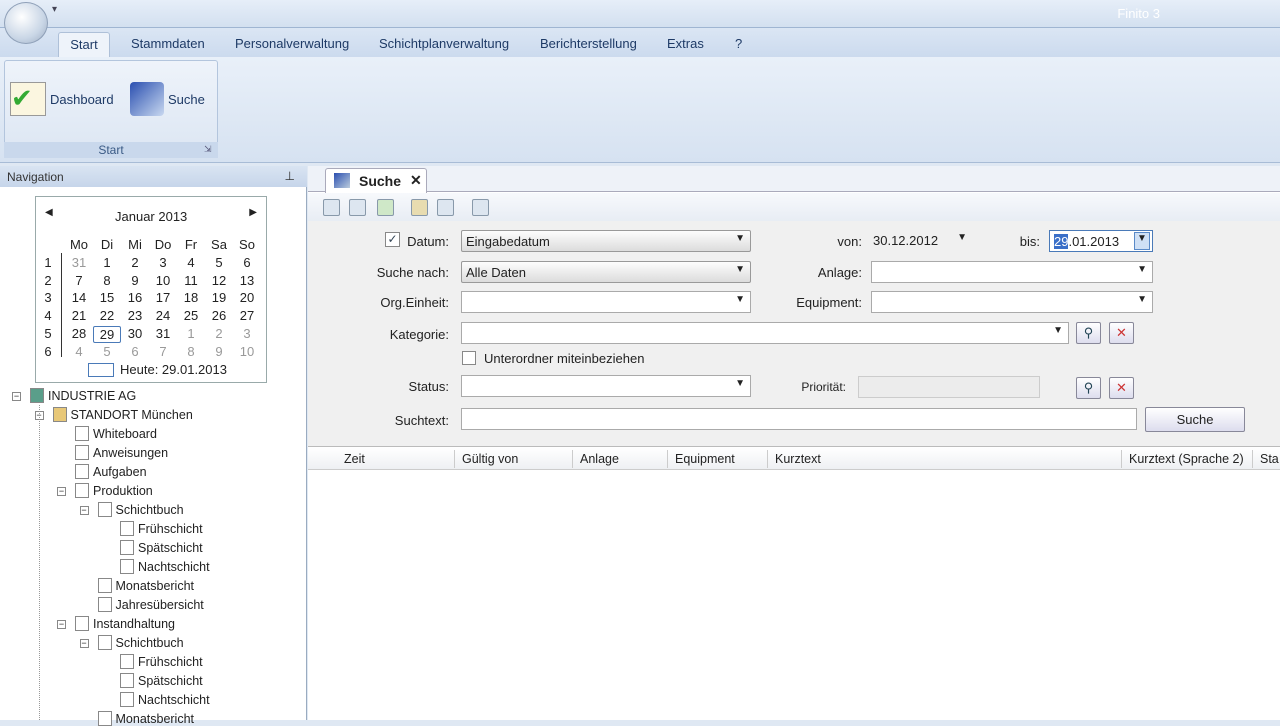 This screenshot has height=726, width=1280. What do you see at coordinates (26, 23) in the screenshot?
I see `application-menu-button` at bounding box center [26, 23].